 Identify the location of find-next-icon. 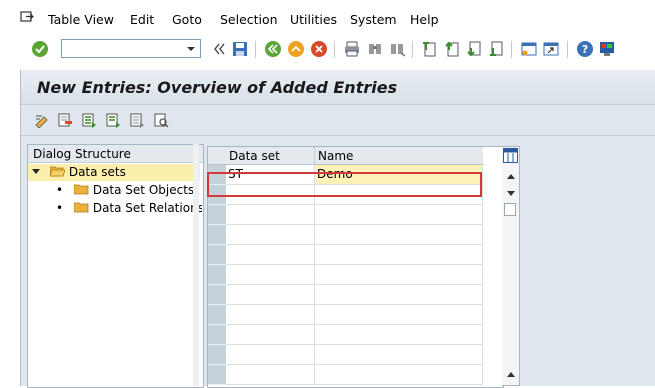
(397, 49).